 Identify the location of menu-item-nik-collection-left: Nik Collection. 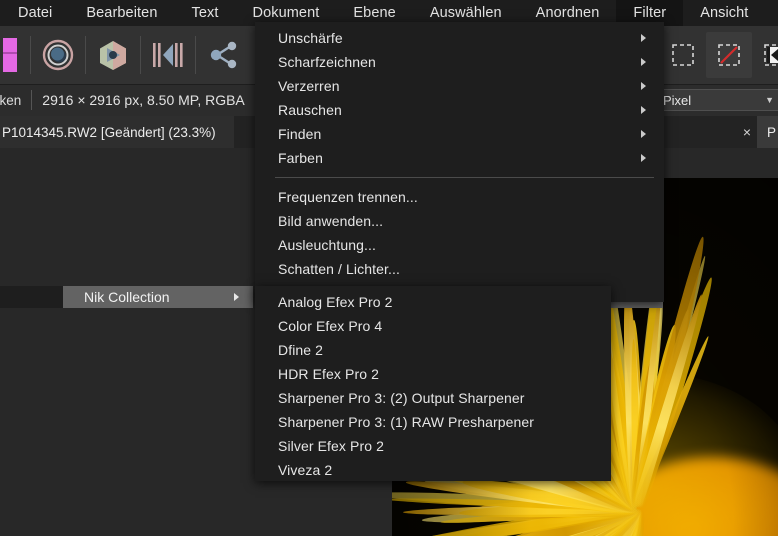
(158, 297).